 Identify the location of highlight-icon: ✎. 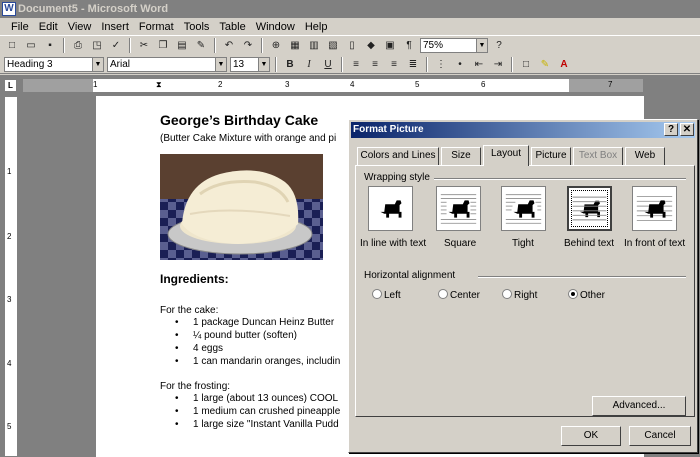
(545, 64).